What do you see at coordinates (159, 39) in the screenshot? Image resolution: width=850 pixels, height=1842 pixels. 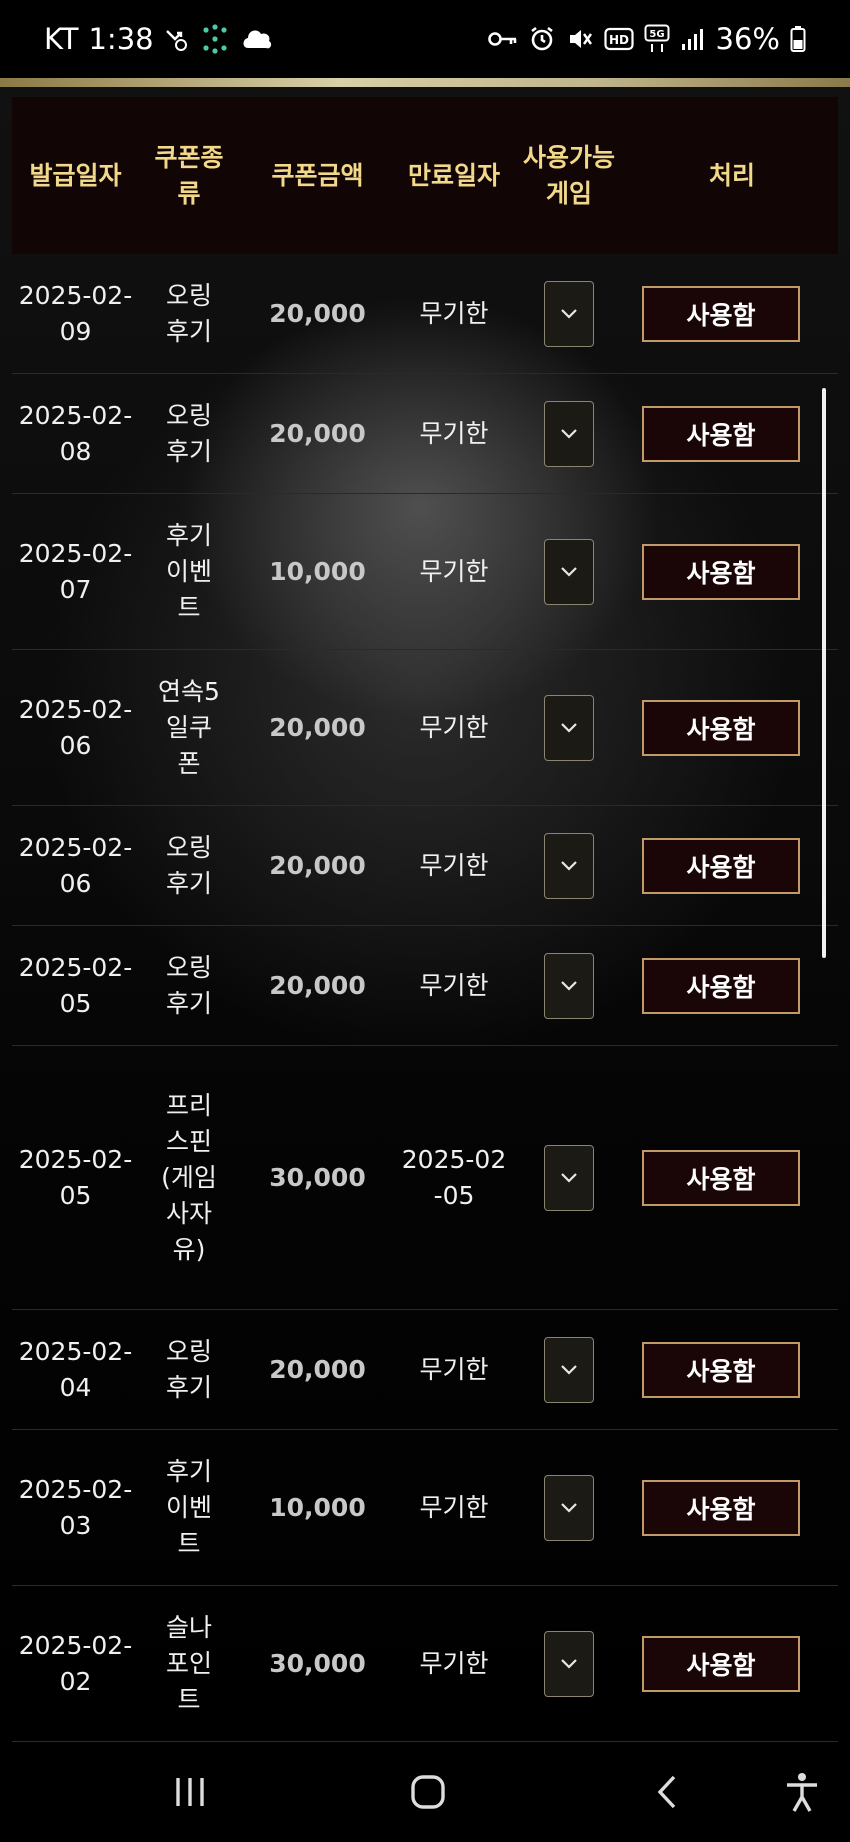 I see `status-bar-left: KT 1:38` at bounding box center [159, 39].